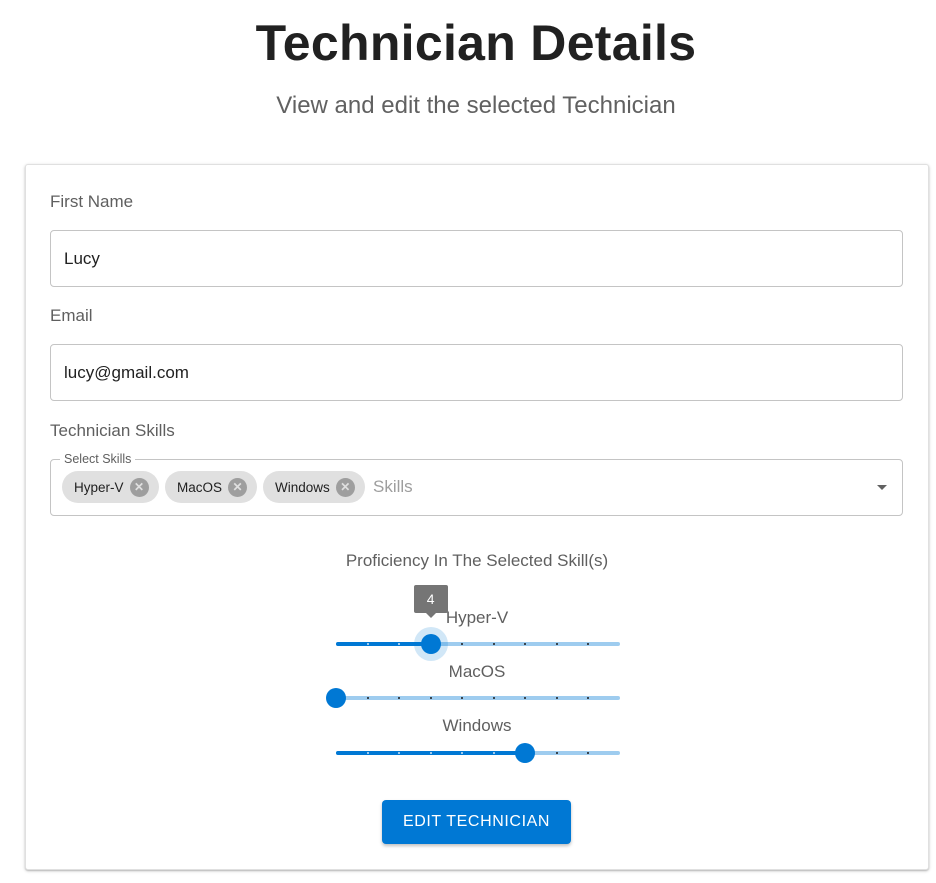  I want to click on skills-select-legend: Select Skills, so click(98, 459).